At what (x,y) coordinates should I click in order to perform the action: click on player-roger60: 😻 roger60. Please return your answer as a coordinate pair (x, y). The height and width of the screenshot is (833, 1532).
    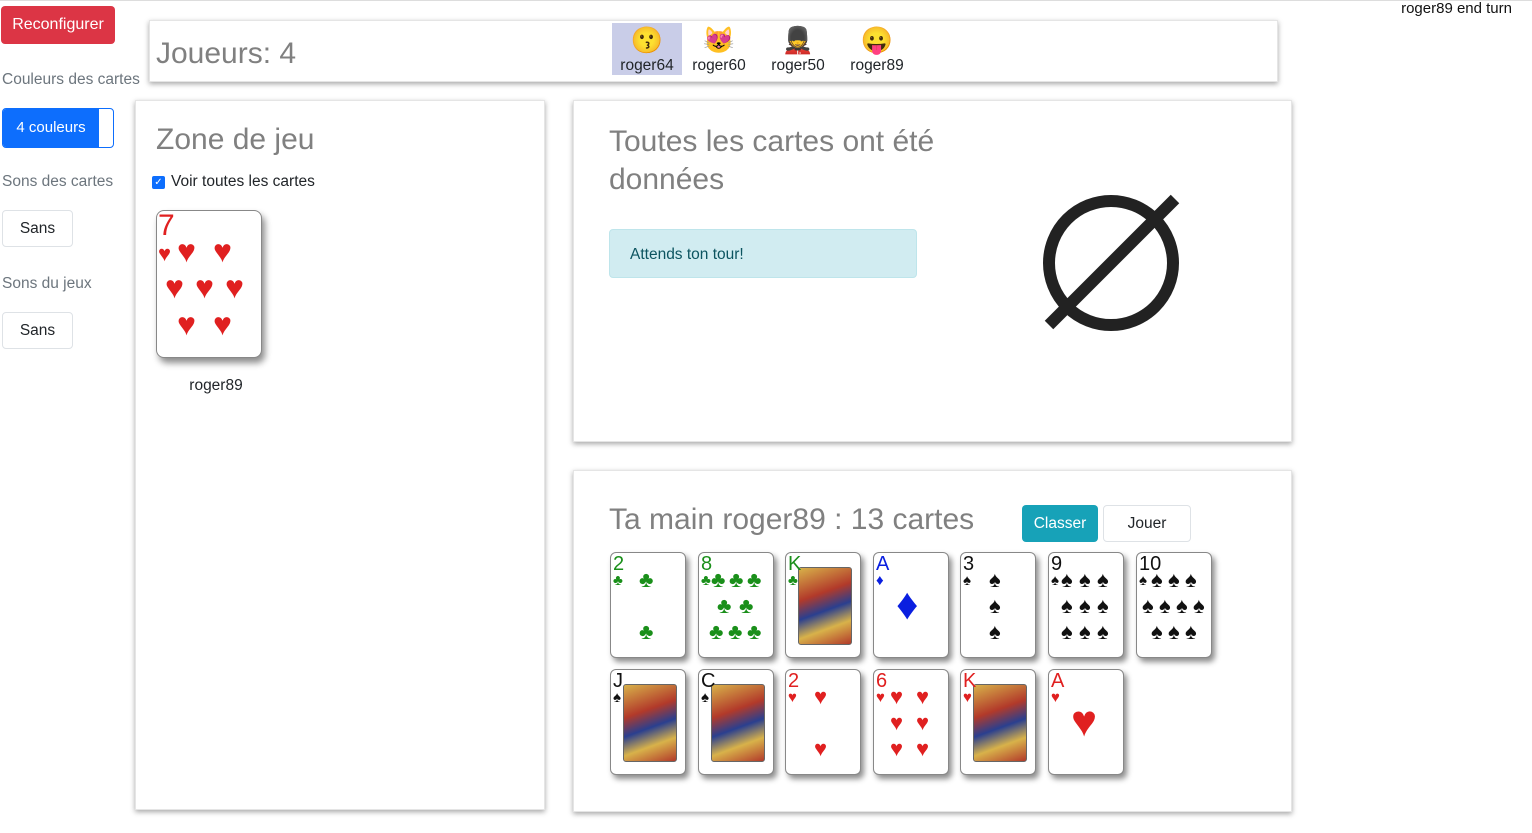
    Looking at the image, I should click on (719, 49).